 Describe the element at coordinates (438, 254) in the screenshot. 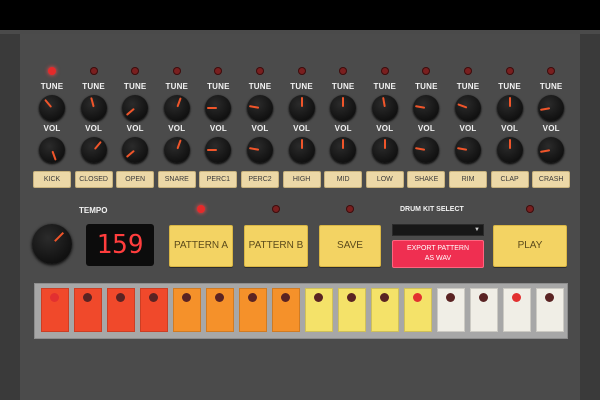

I see `export-wav-button: EXPORT PATTERN AS WAV` at that location.